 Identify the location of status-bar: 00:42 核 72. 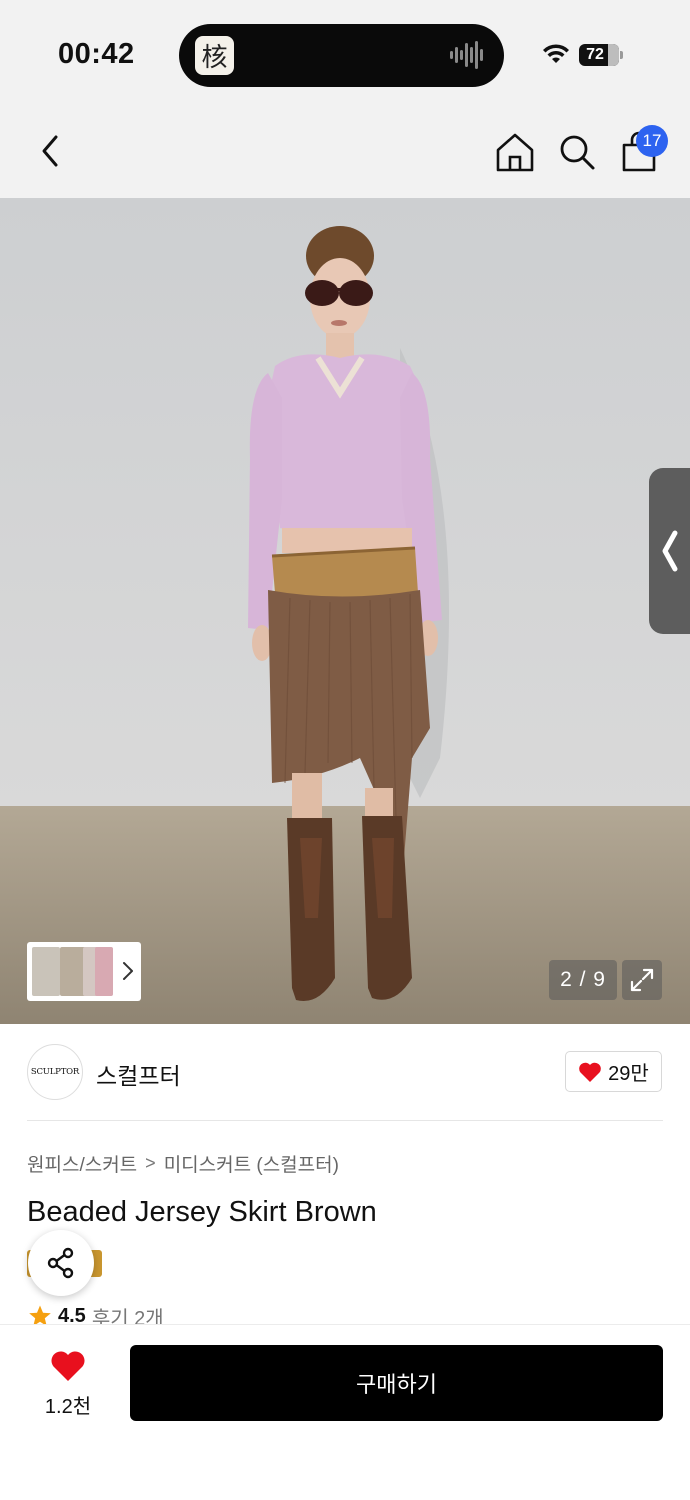
(345, 52).